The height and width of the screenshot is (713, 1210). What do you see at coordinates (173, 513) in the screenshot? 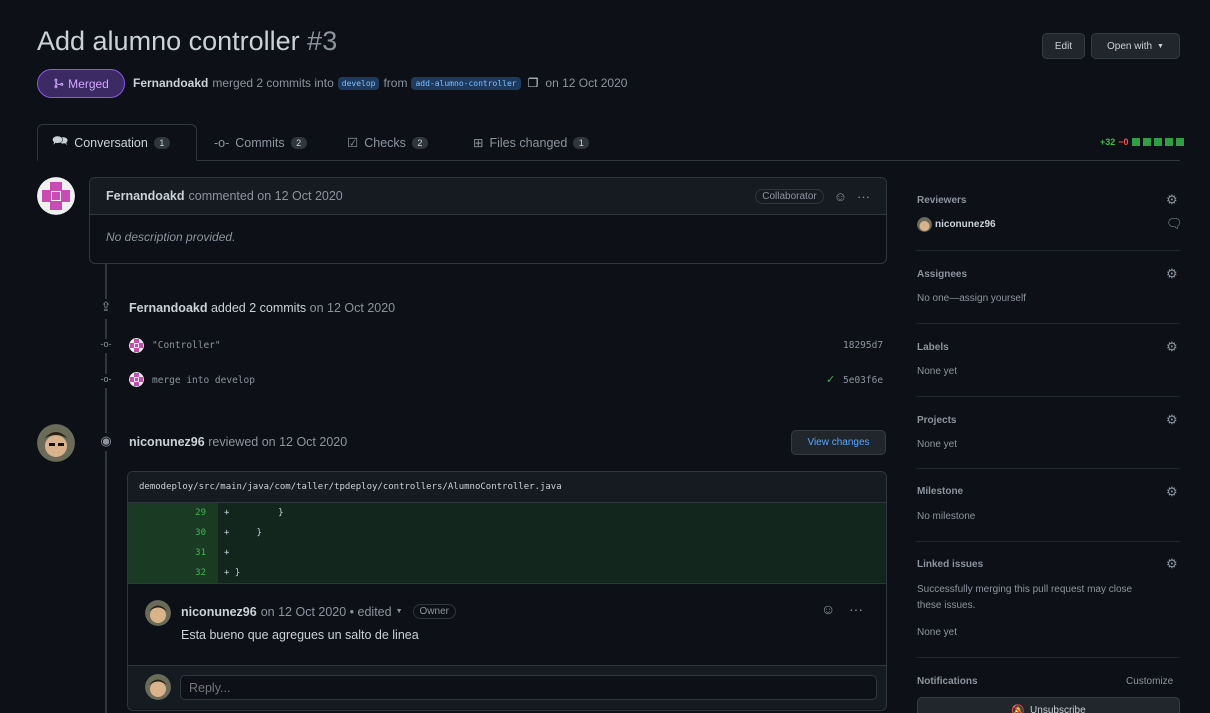
I see `line-number: 29` at bounding box center [173, 513].